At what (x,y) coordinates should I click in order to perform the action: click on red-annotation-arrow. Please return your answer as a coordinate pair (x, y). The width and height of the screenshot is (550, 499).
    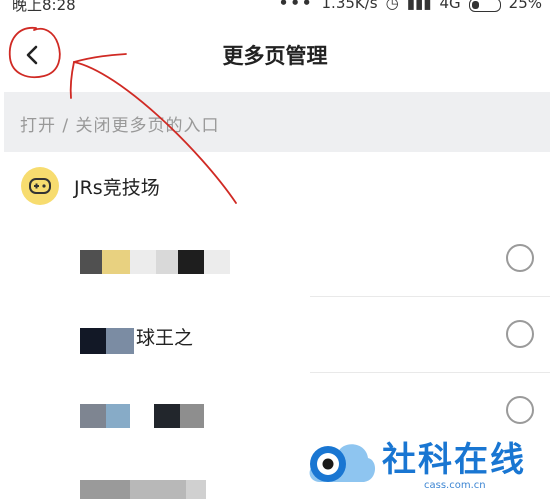
    Looking at the image, I should click on (122, 115).